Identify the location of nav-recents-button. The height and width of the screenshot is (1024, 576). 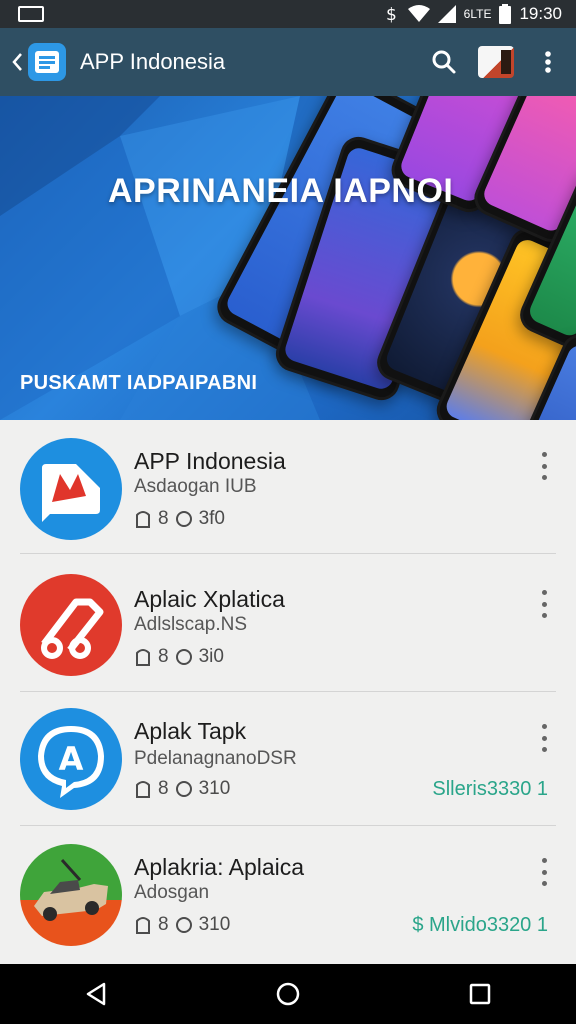
(480, 994).